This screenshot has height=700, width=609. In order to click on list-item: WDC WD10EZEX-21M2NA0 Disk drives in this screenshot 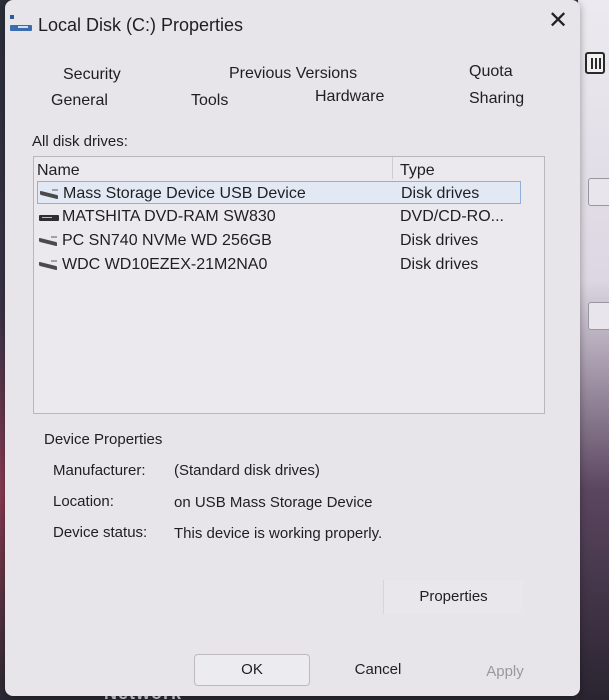, I will do `click(279, 264)`.